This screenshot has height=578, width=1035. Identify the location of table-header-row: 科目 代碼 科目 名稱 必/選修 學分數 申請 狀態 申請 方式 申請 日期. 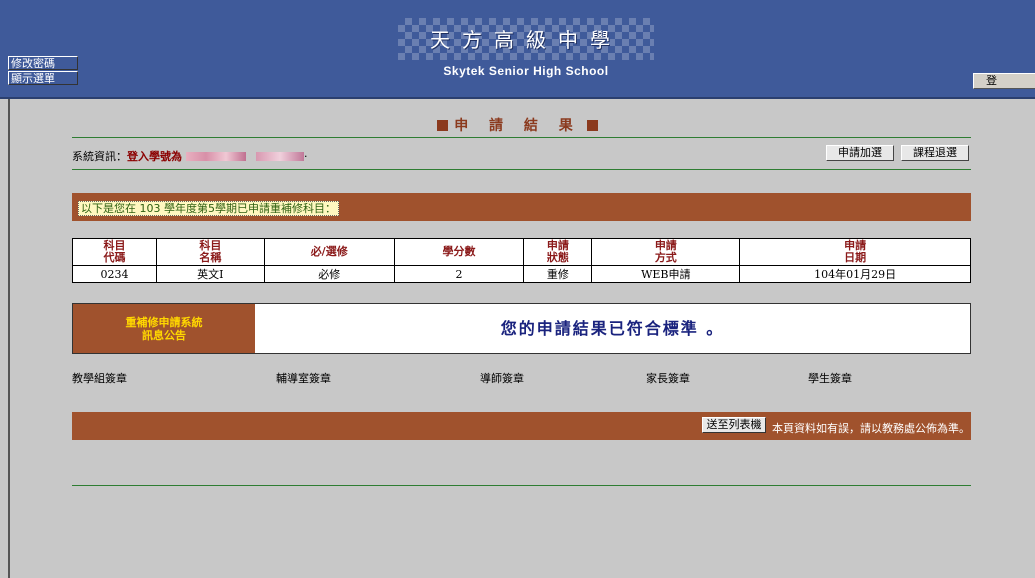
(521, 252).